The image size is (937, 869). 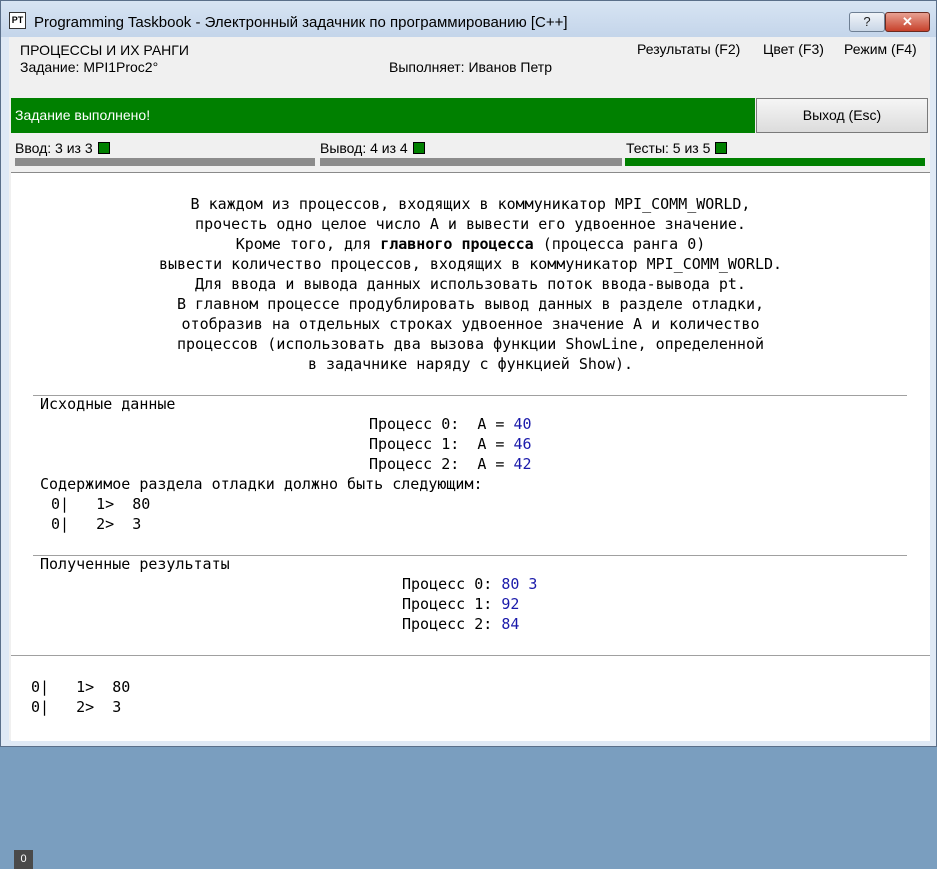 I want to click on description-text: (процесса ранга 0), so click(x=619, y=244).